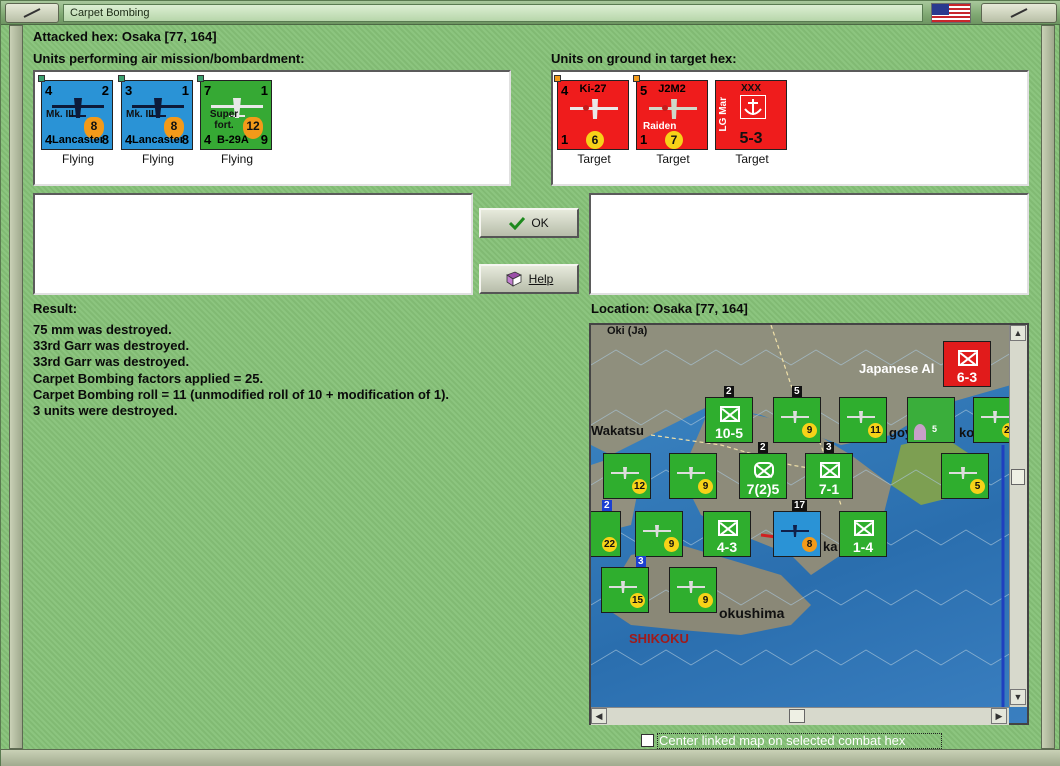 This screenshot has height=766, width=1060. Describe the element at coordinates (1018, 516) in the screenshot. I see `map-vertical-scrollbar: ▲ ▼` at that location.